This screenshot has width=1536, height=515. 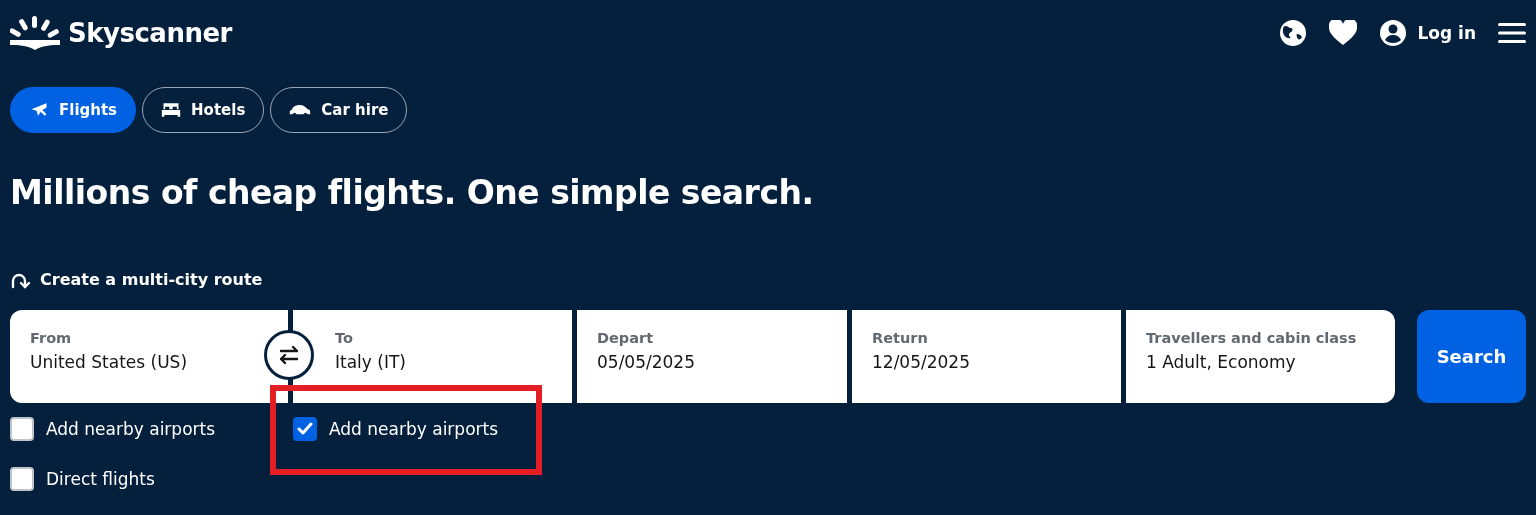 I want to click on field-value: Italy (IT), so click(x=371, y=362).